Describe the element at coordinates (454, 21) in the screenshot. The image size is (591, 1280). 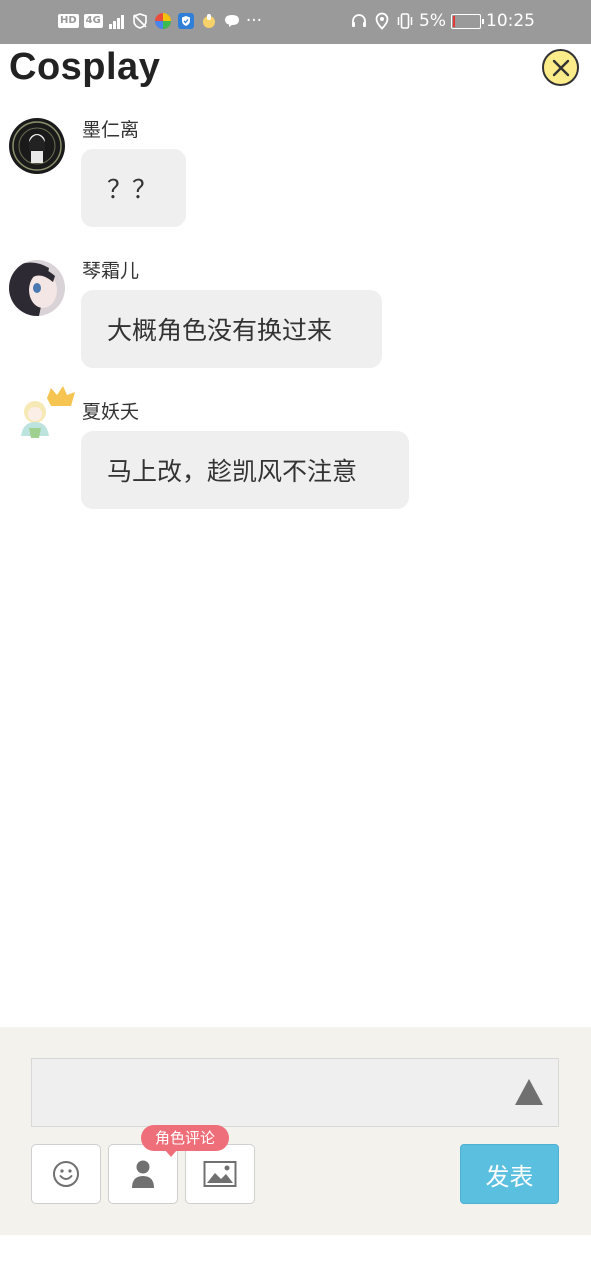
I see `battery-level` at that location.